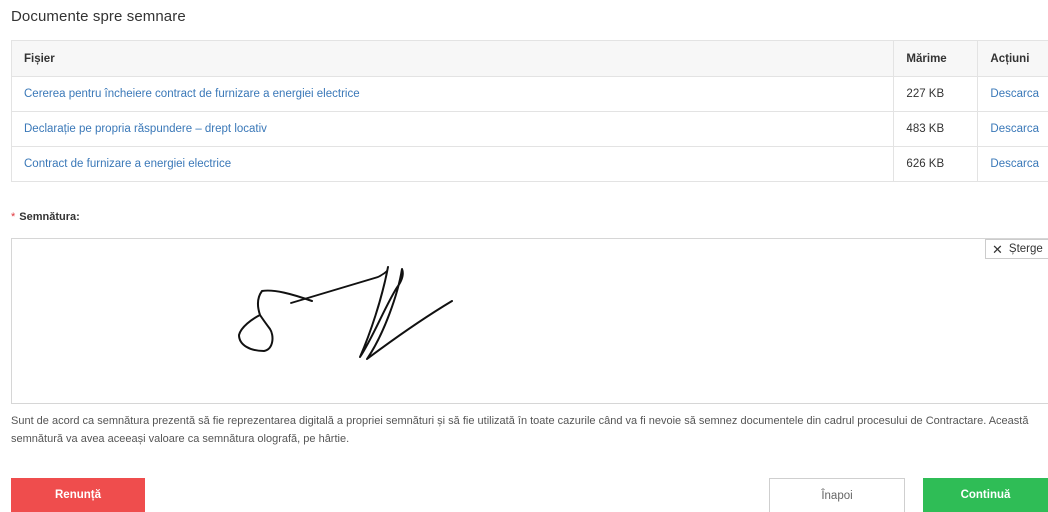 The image size is (1048, 512). Describe the element at coordinates (78, 495) in the screenshot. I see `cancel-button: Renunță` at that location.